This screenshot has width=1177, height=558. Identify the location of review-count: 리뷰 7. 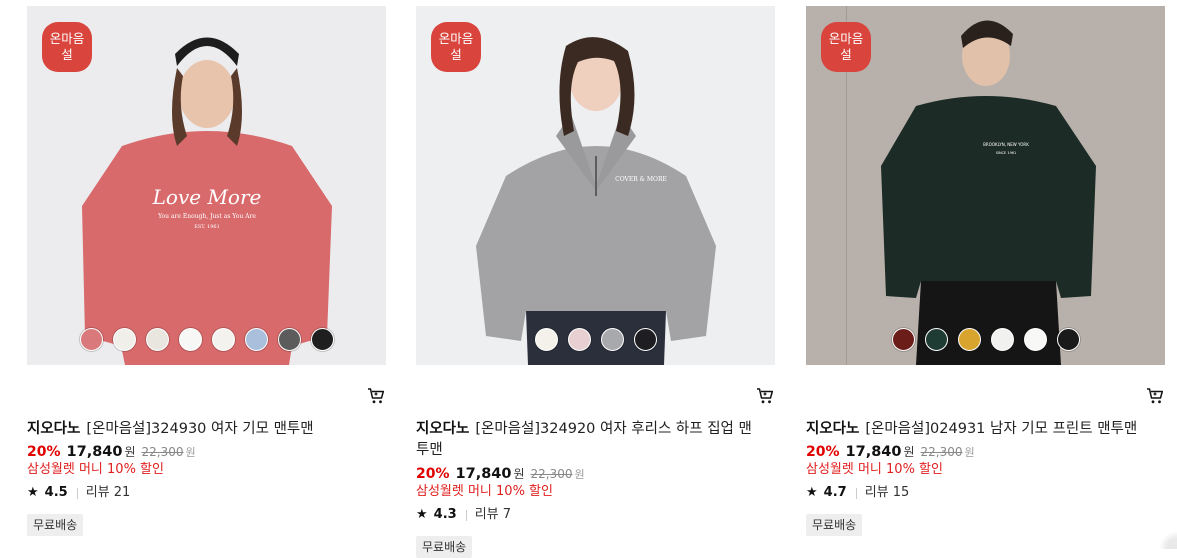
(493, 514).